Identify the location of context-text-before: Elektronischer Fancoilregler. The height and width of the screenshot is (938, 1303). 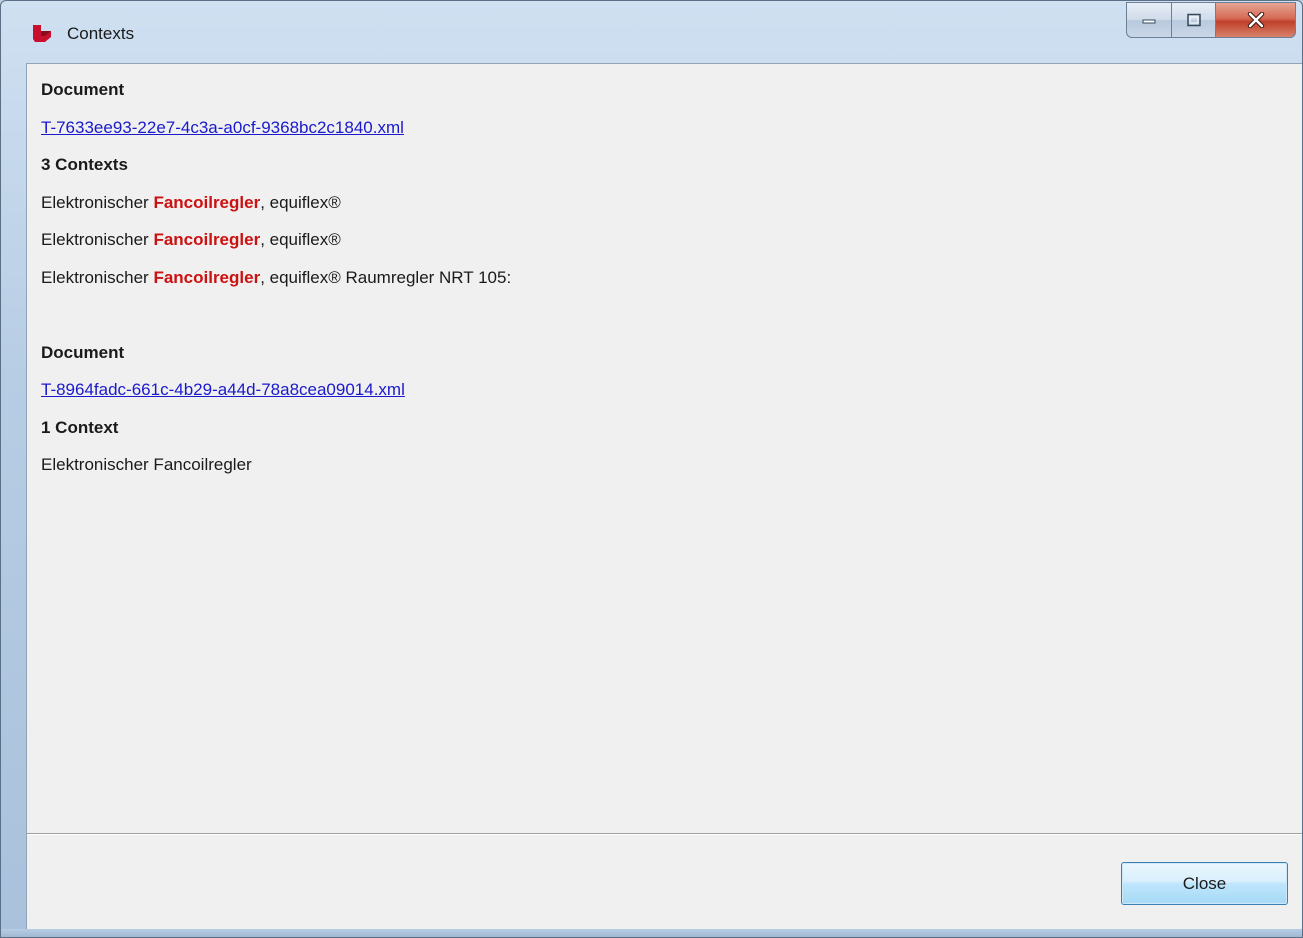
(146, 464).